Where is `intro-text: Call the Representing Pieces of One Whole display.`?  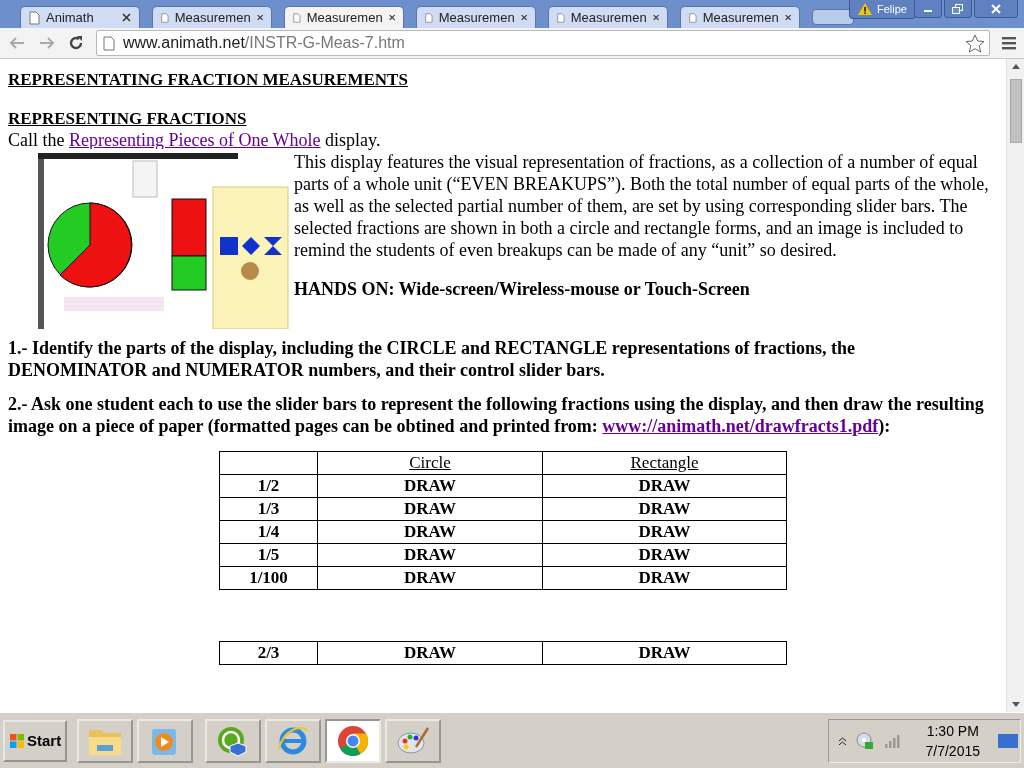 intro-text: Call the Representing Pieces of One Whole display. is located at coordinates (195, 140).